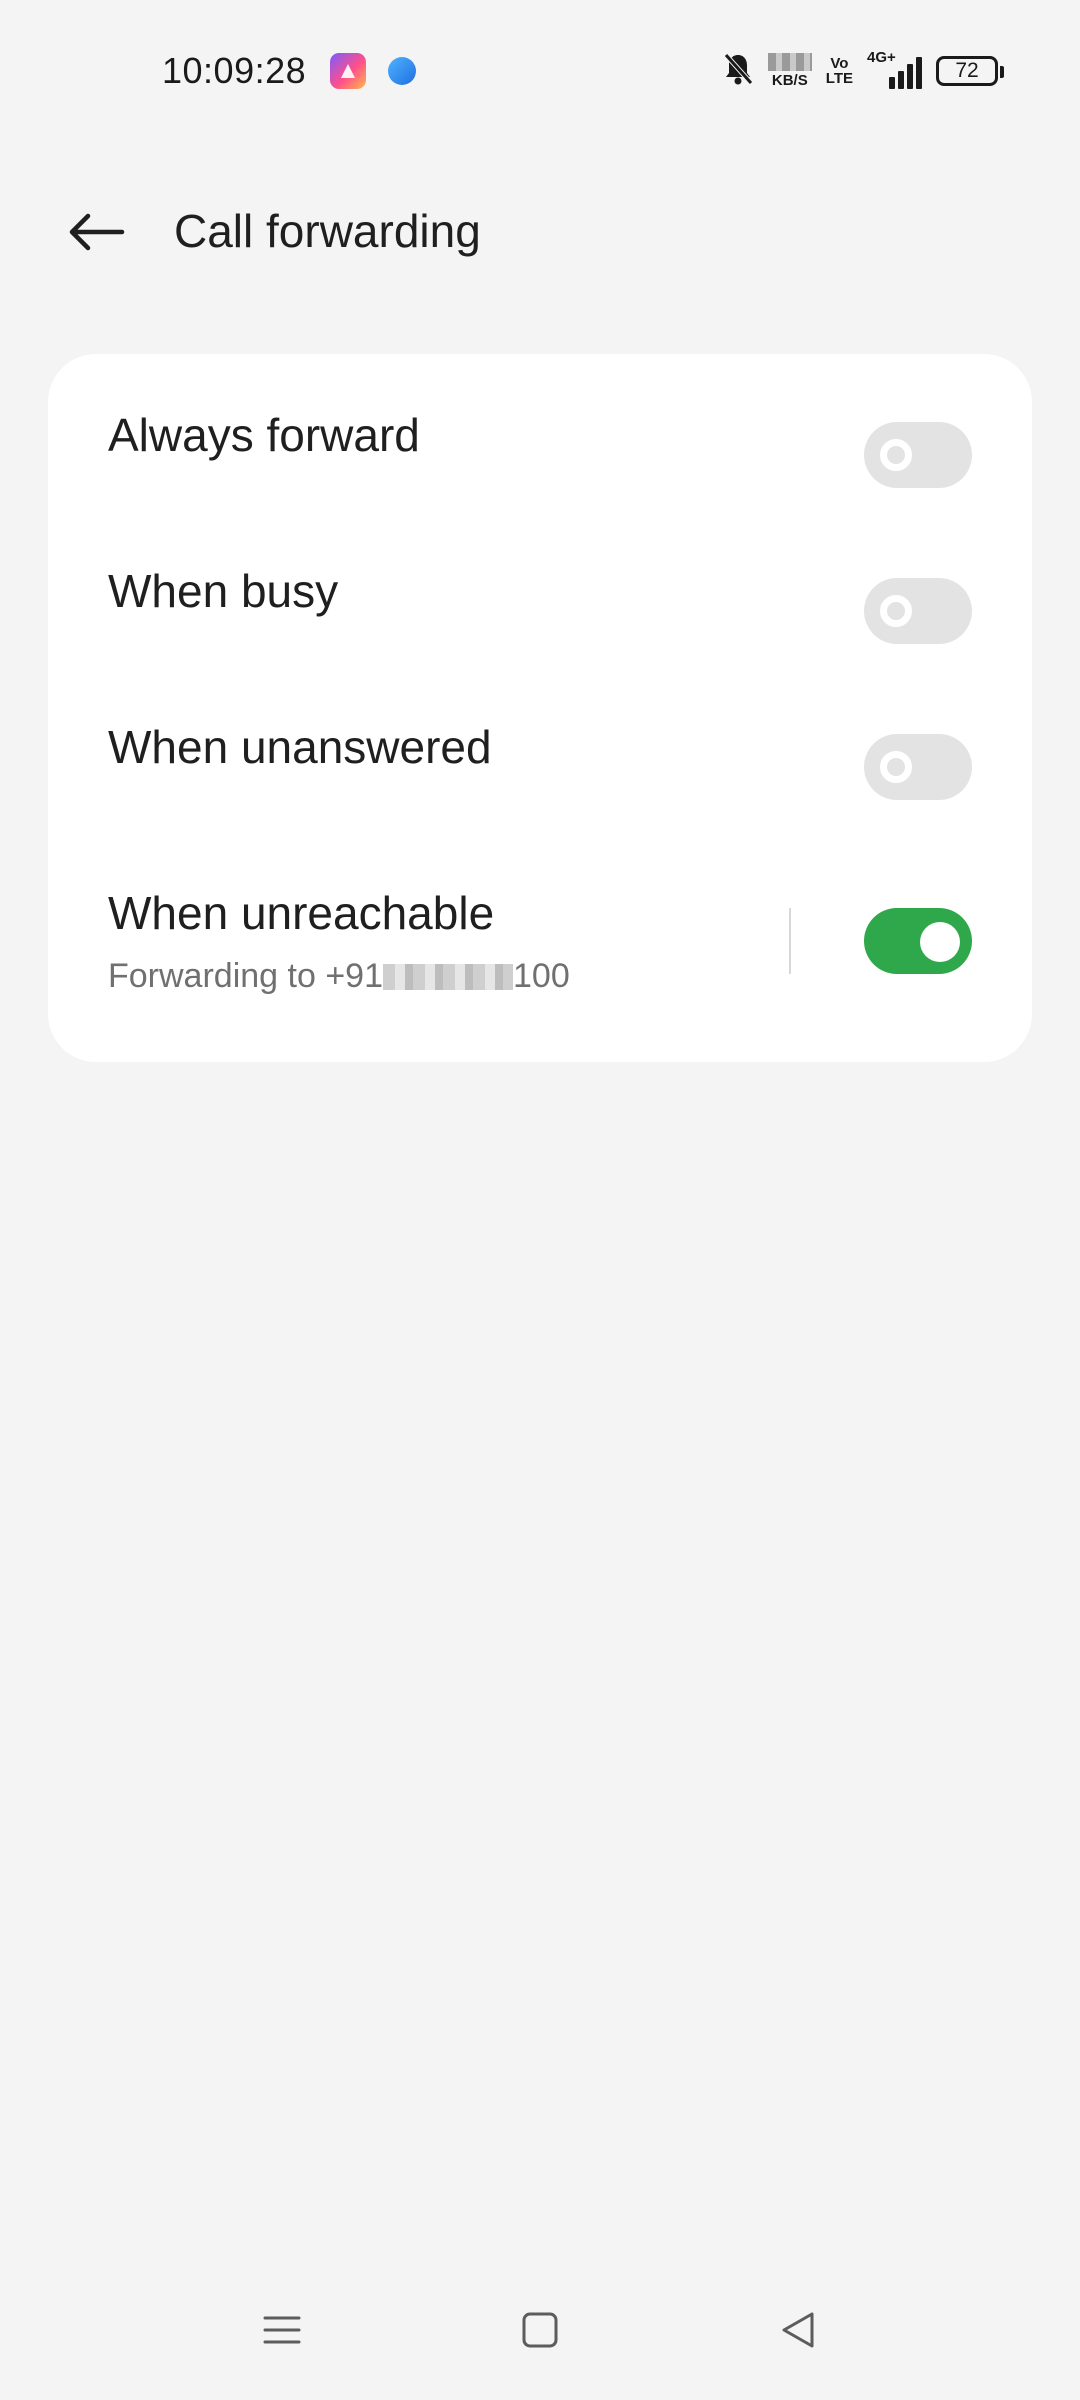 The height and width of the screenshot is (2400, 1080). Describe the element at coordinates (540, 942) in the screenshot. I see `option-when-unreachable: When unreachable Forwarding to +91 100` at that location.